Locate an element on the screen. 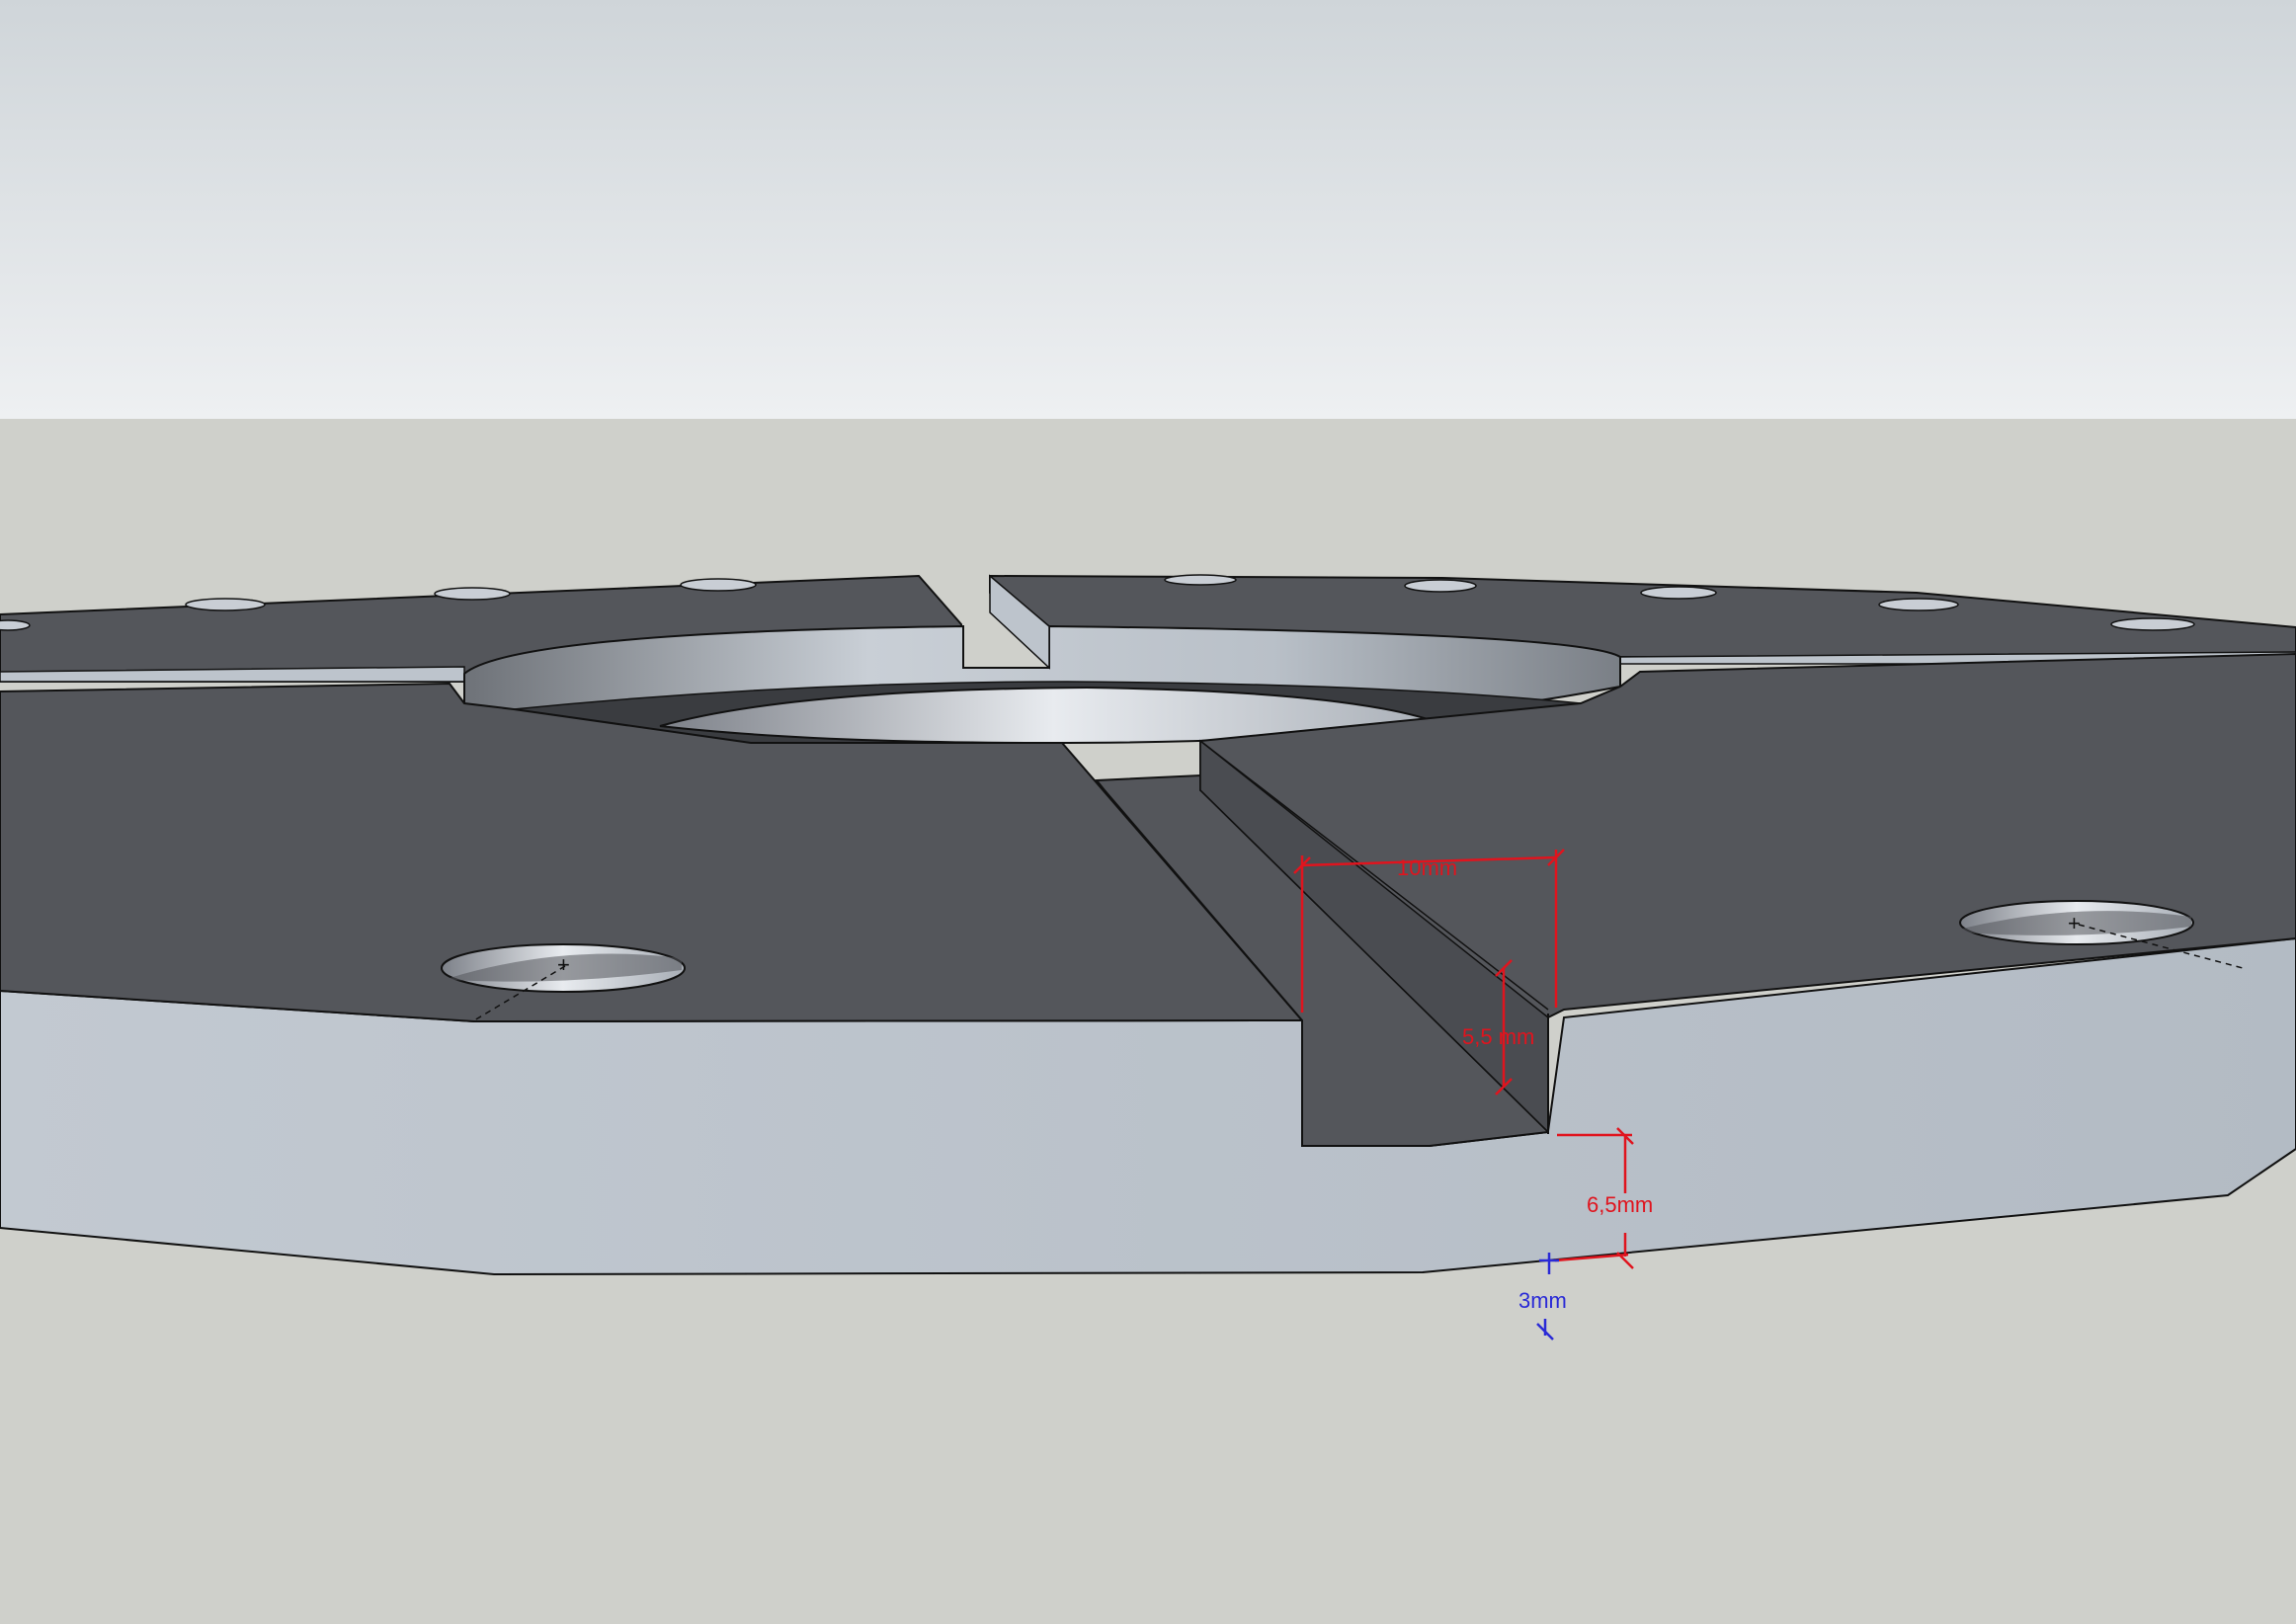  dimension-label-height: 6,5mm is located at coordinates (1620, 1204).